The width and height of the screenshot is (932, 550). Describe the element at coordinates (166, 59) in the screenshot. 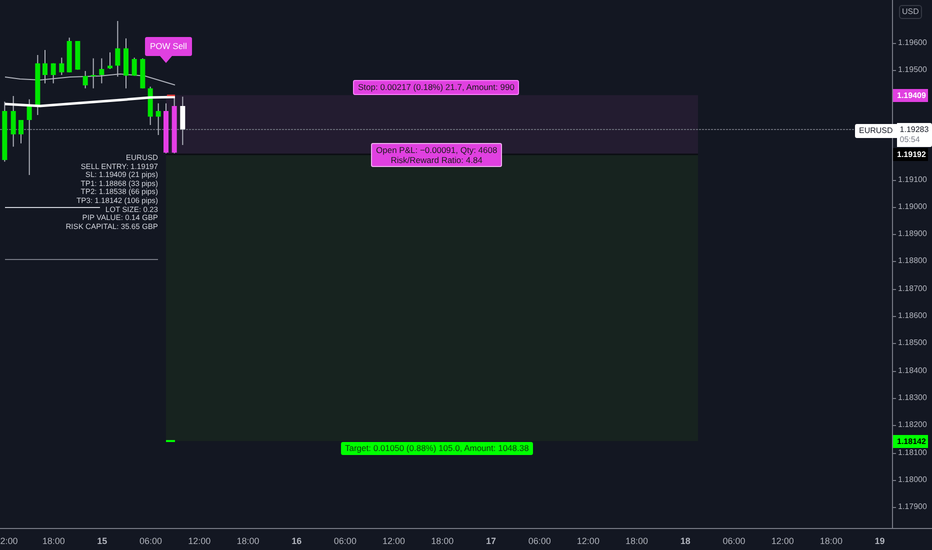

I see `pointer-icon` at that location.